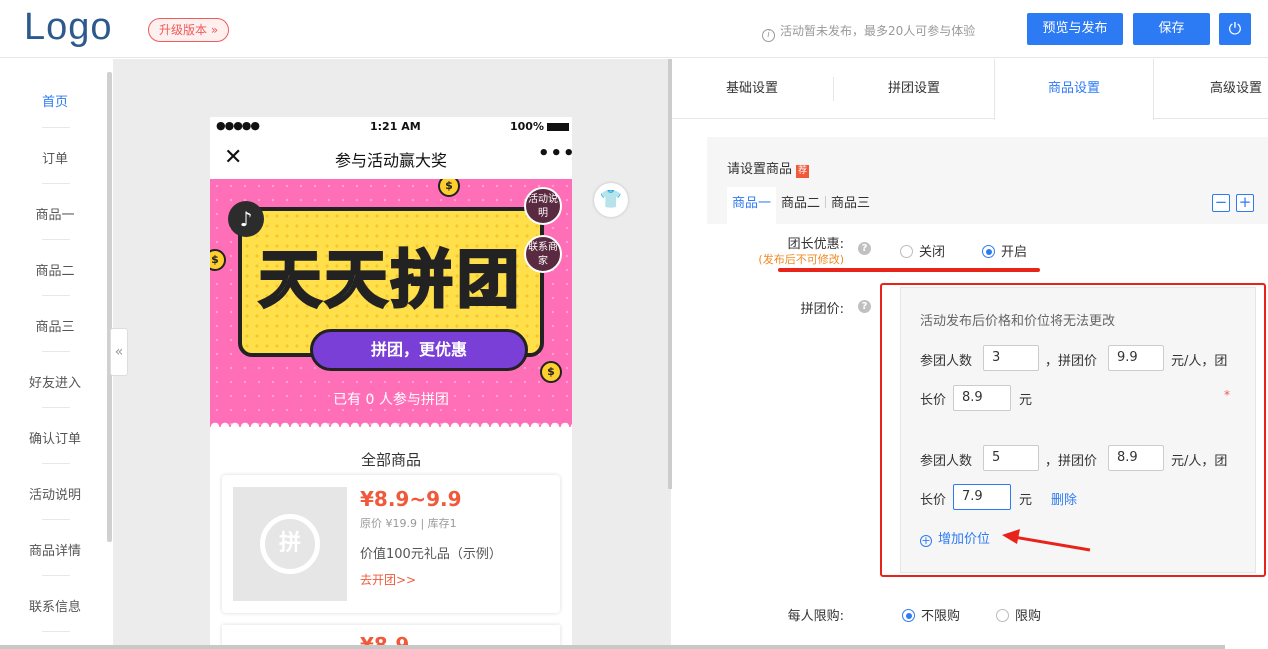 The width and height of the screenshot is (1268, 649). Describe the element at coordinates (390, 280) in the screenshot. I see `banner-main-title: 天天拼团` at that location.